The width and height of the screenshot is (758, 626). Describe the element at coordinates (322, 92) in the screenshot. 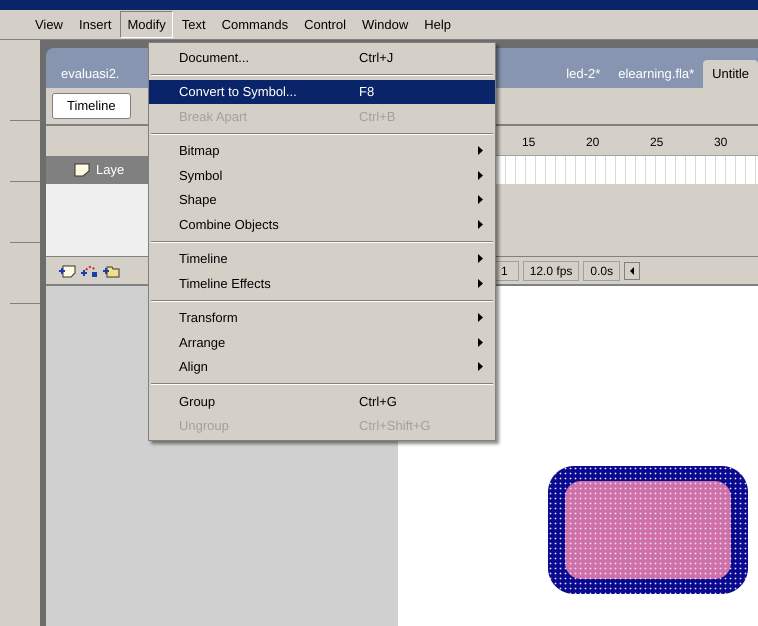

I see `menu-item: Convert to Symbol... F8` at that location.